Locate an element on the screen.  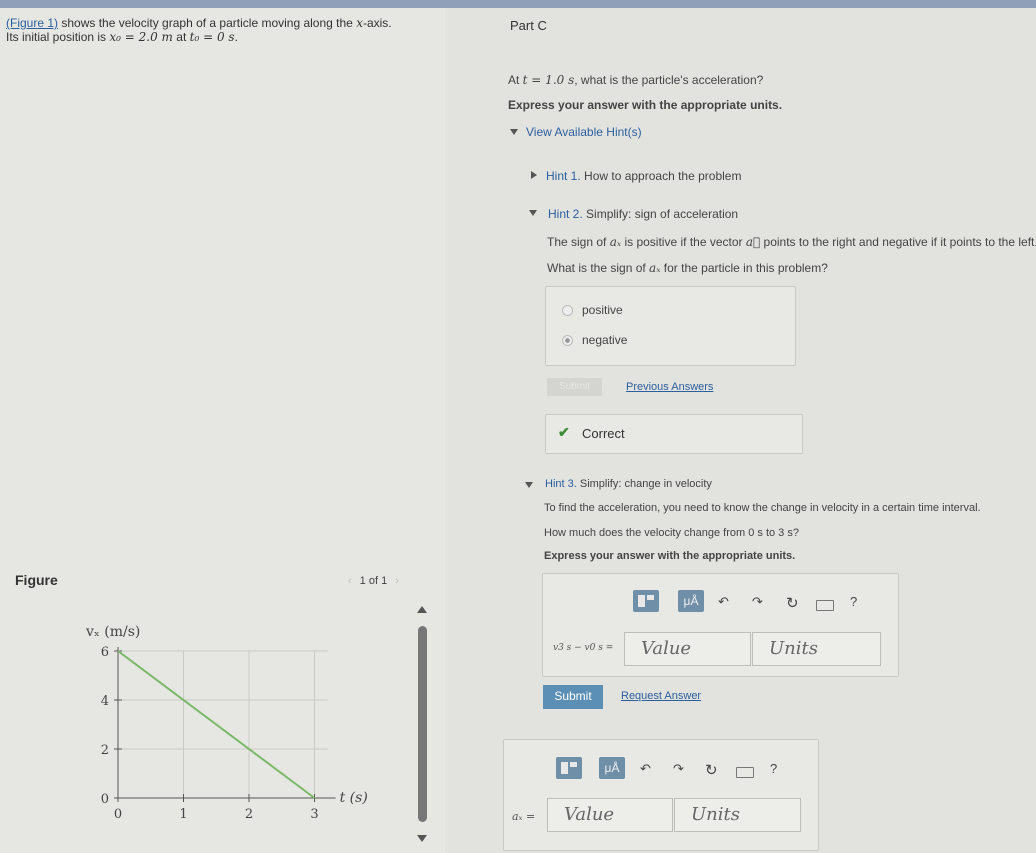
main-answer-box is located at coordinates (661, 795).